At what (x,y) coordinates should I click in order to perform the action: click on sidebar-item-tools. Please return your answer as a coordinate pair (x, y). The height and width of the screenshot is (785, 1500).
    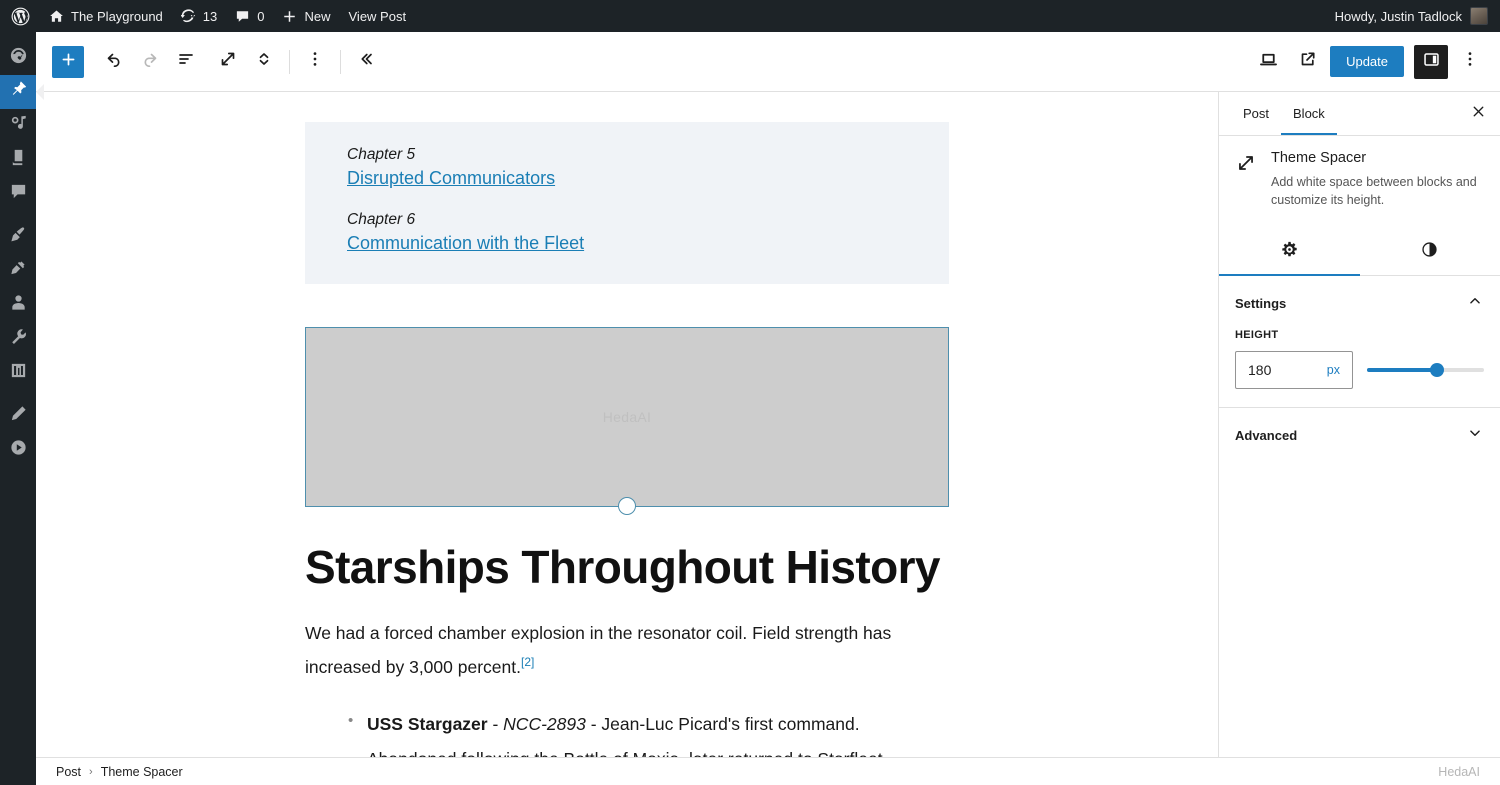
    Looking at the image, I should click on (18, 339).